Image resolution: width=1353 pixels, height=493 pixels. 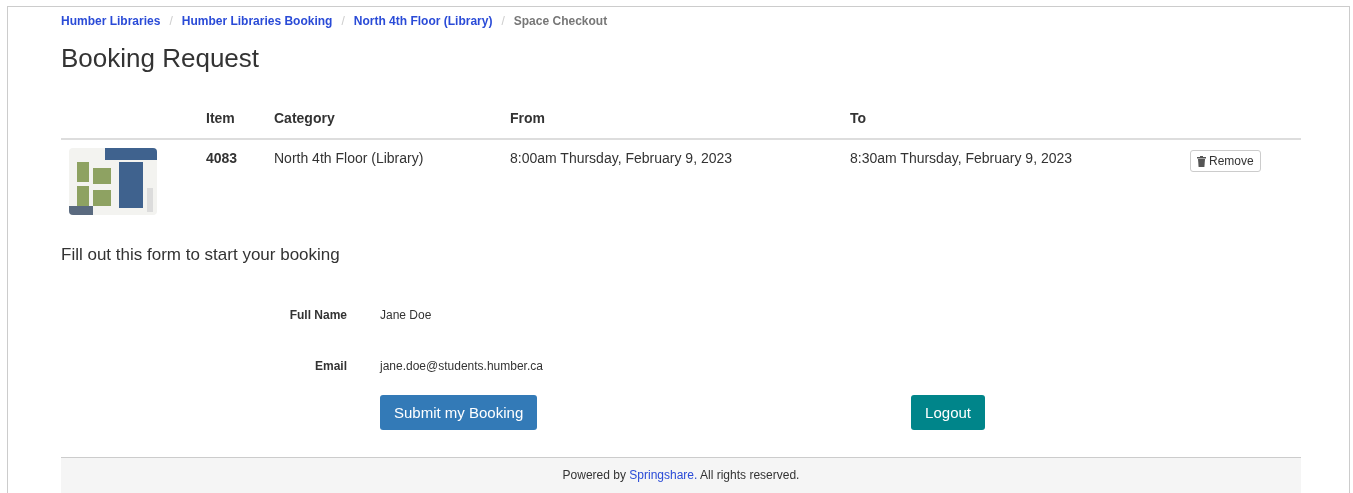 What do you see at coordinates (257, 21) in the screenshot?
I see `breadcrumb-link: Humber Libraries Booking` at bounding box center [257, 21].